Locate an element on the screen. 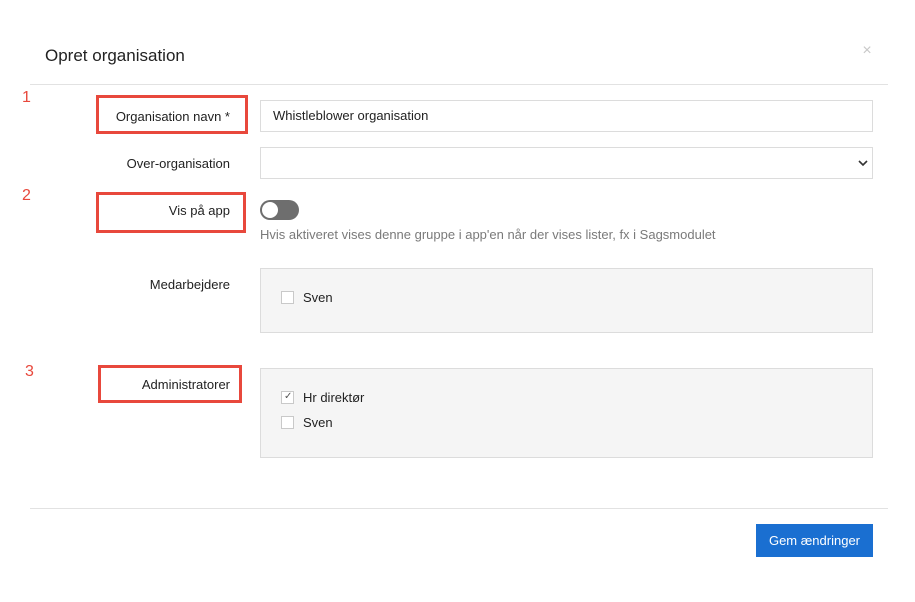 The height and width of the screenshot is (602, 915). checkmark-icon: ✓ is located at coordinates (288, 396).